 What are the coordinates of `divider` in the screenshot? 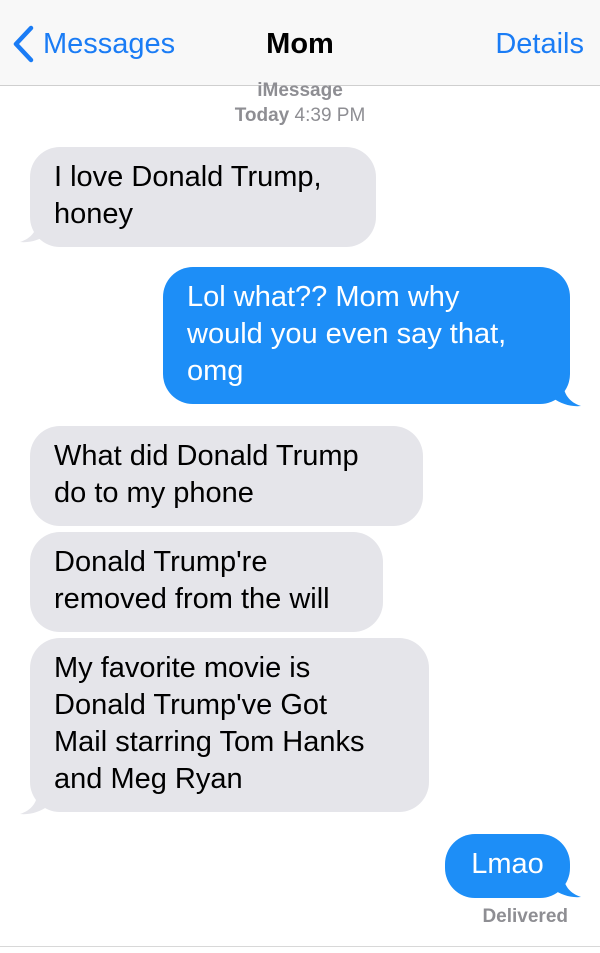 It's located at (300, 946).